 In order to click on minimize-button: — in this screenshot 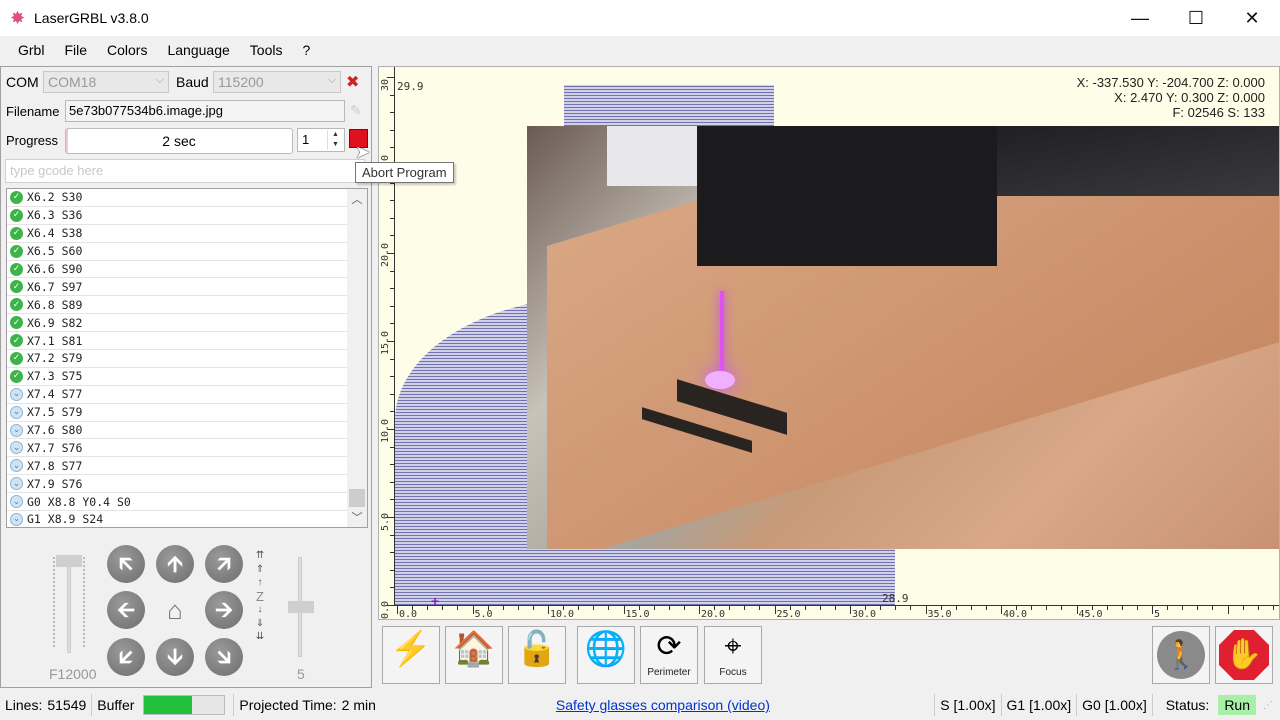, I will do `click(1140, 18)`.